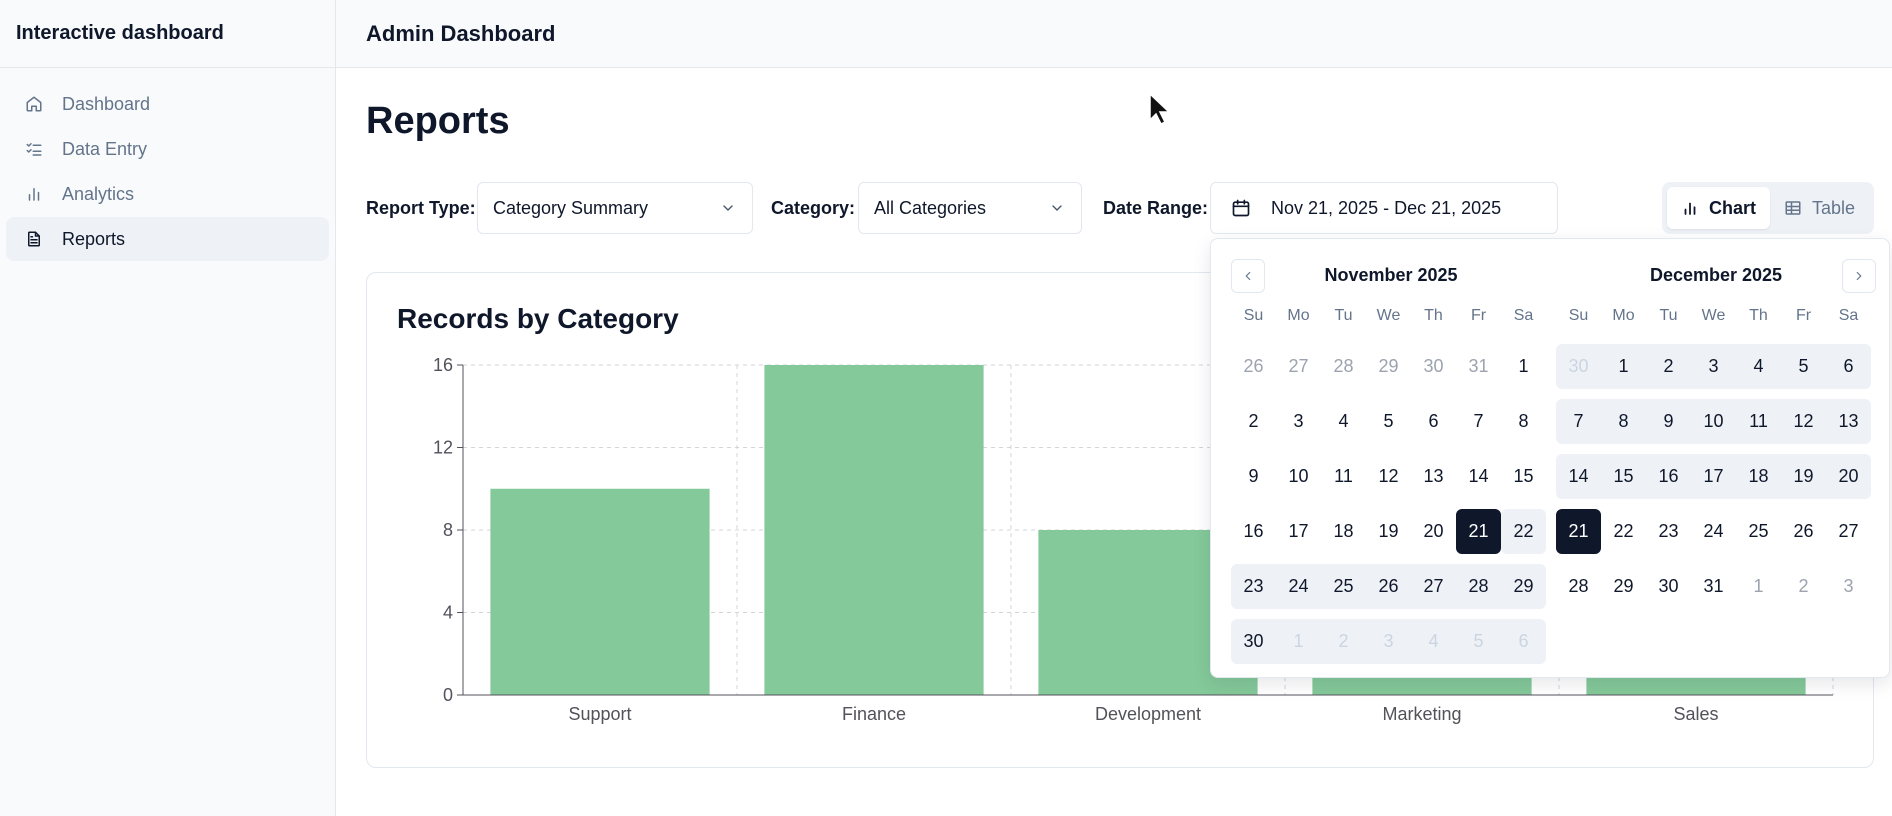  I want to click on report-type-select: Category Summary, so click(615, 208).